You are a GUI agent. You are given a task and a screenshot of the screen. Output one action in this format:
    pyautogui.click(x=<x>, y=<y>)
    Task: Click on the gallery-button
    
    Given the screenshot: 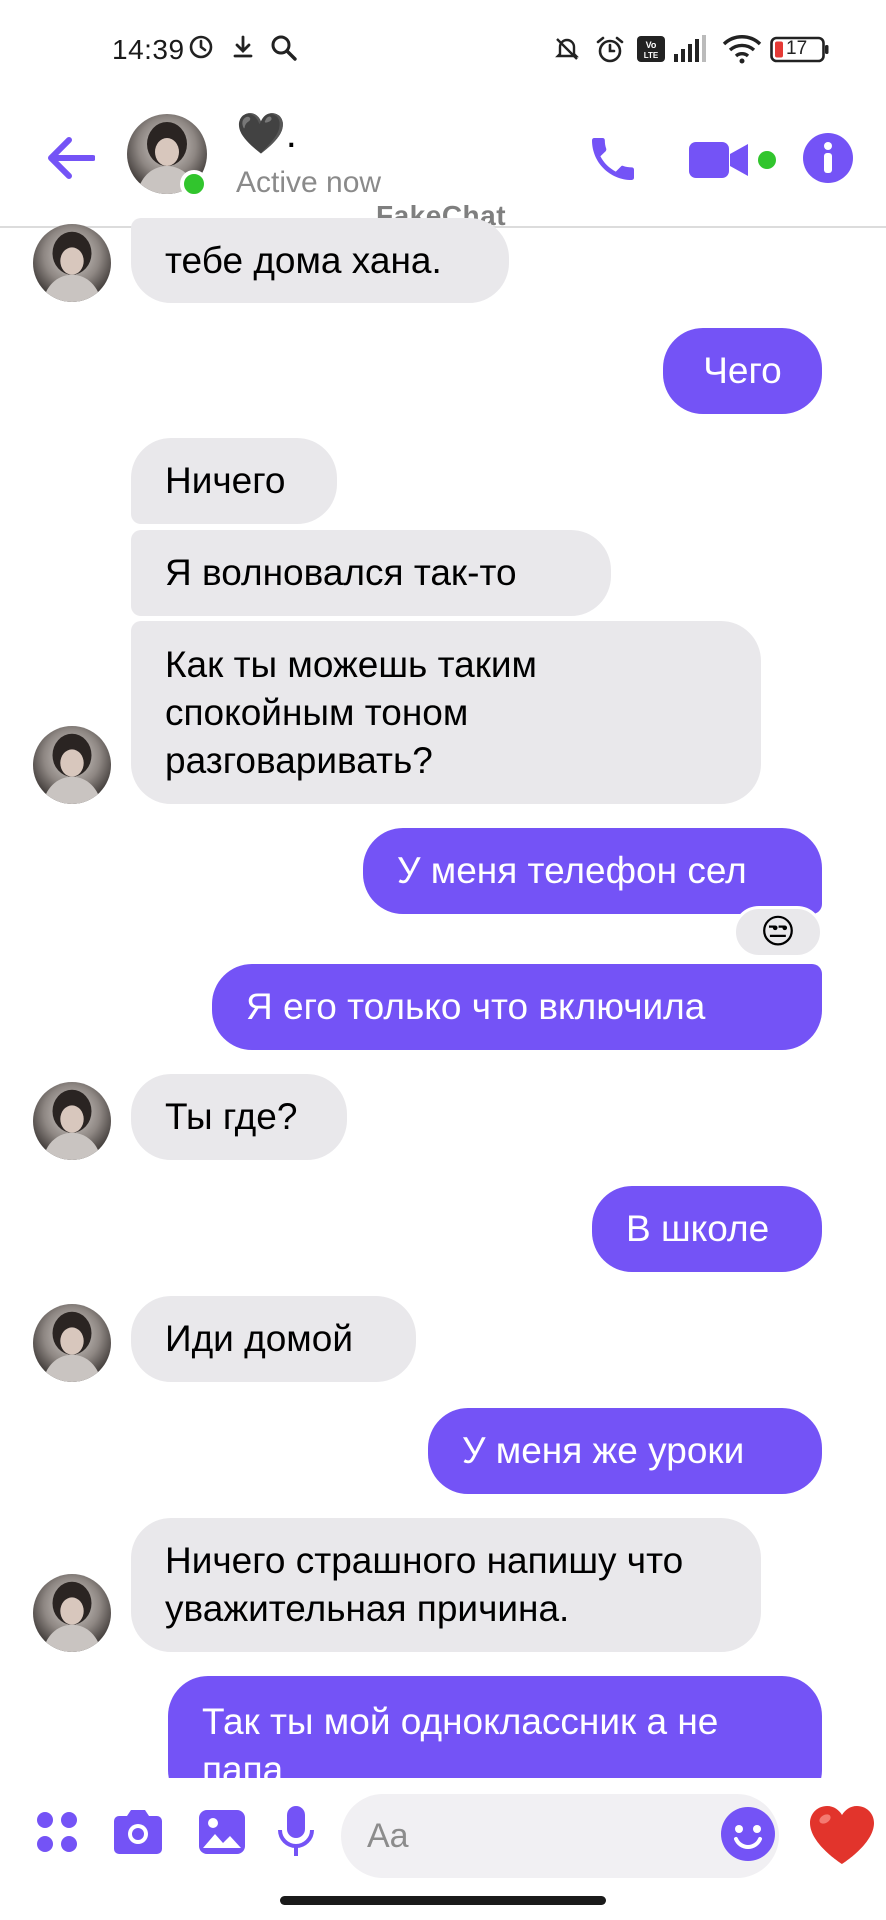 What is the action you would take?
    pyautogui.click(x=222, y=1832)
    